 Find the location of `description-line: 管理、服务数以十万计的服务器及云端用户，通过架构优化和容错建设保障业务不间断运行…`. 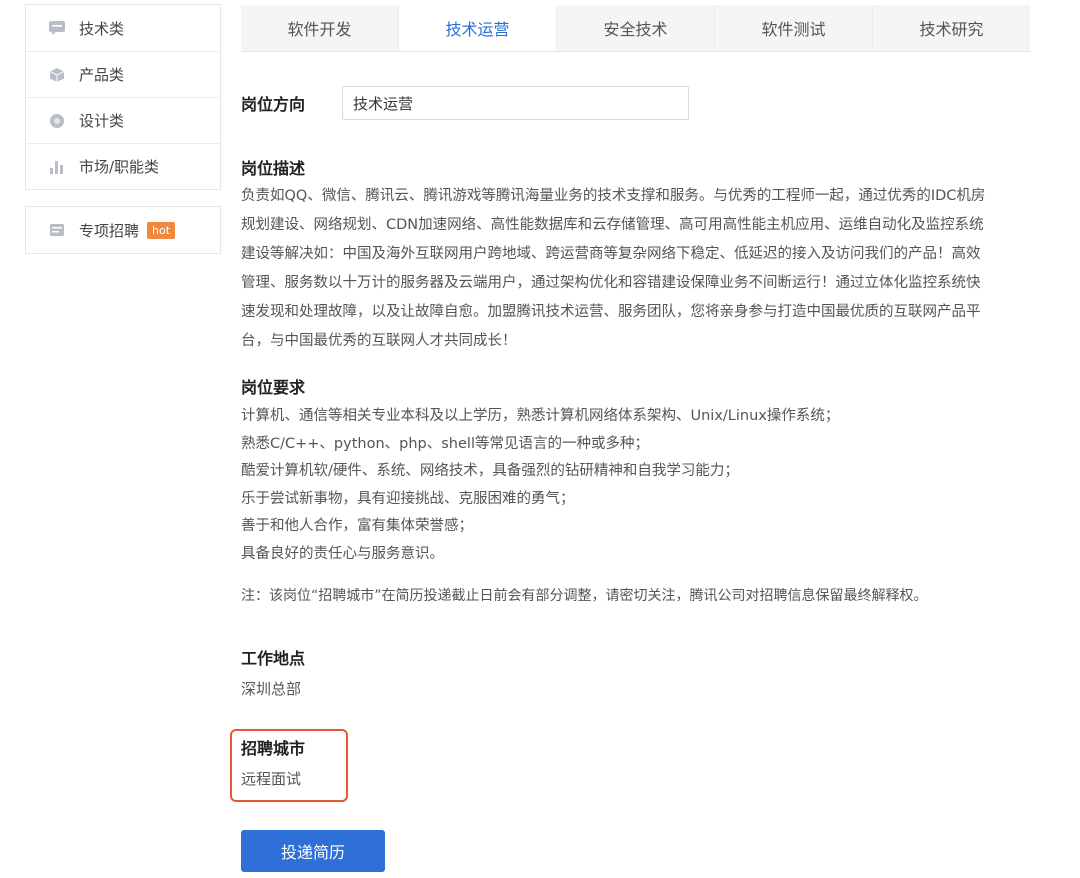

description-line: 管理、服务数以十万计的服务器及云端用户，通过架构优化和容错建设保障业务不间断运行… is located at coordinates (611, 283).